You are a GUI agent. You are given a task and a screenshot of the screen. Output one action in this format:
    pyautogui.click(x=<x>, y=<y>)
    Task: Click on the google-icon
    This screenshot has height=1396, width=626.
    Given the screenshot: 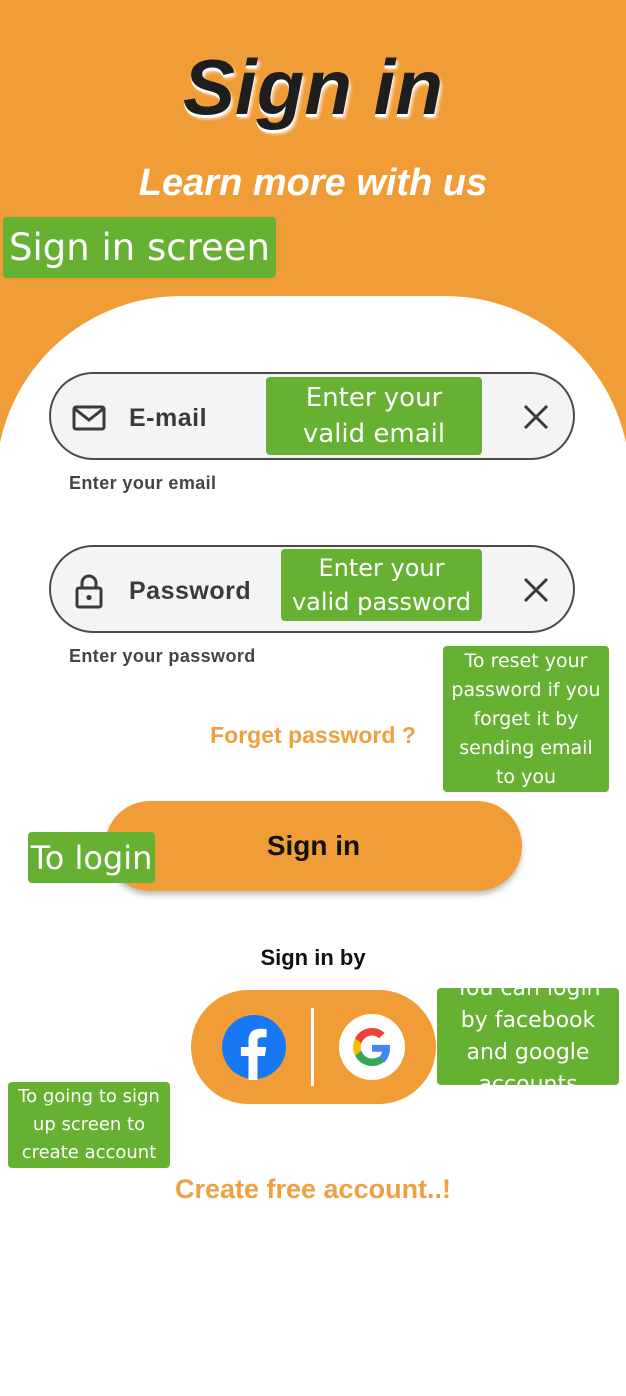 What is the action you would take?
    pyautogui.click(x=372, y=1047)
    